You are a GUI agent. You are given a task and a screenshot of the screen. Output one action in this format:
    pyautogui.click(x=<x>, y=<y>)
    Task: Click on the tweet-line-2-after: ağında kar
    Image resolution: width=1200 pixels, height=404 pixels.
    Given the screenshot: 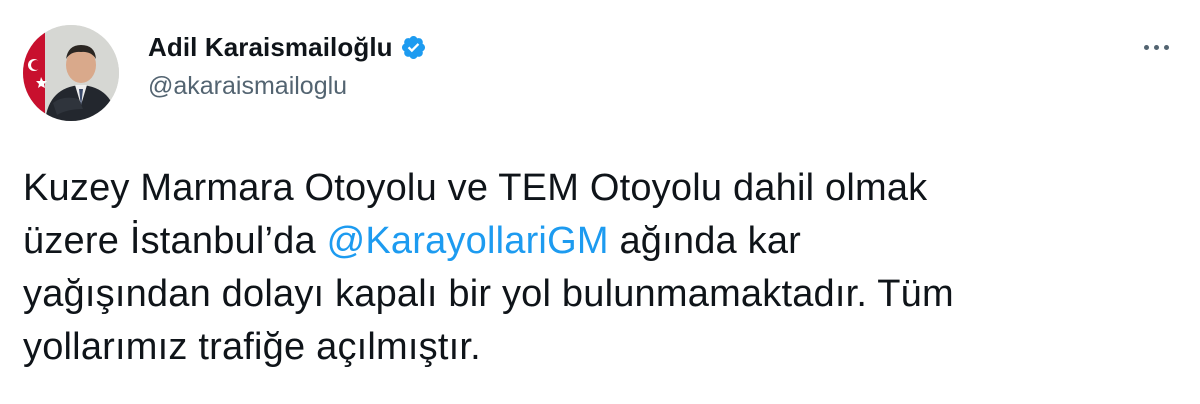 What is the action you would take?
    pyautogui.click(x=705, y=241)
    